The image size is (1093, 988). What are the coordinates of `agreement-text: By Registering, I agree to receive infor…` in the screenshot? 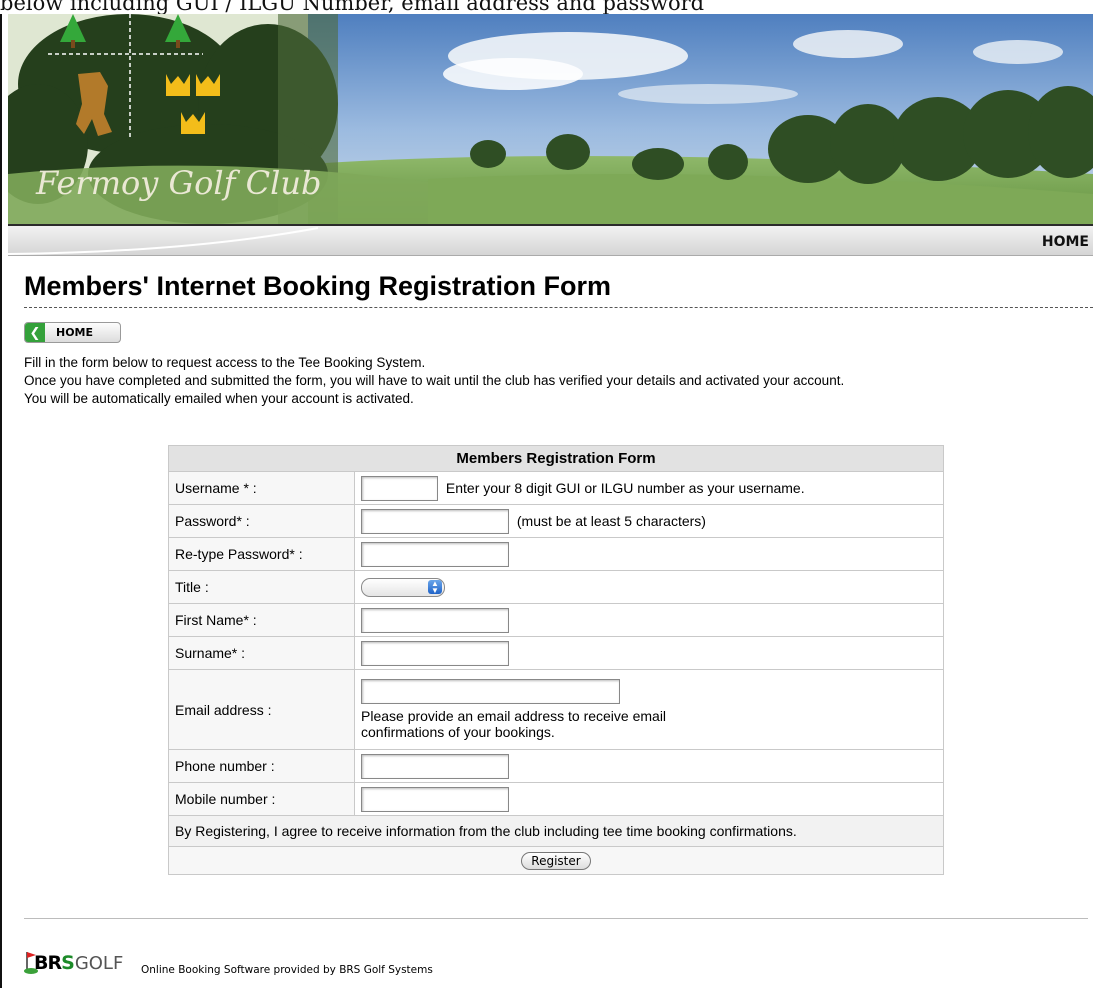 It's located at (556, 831).